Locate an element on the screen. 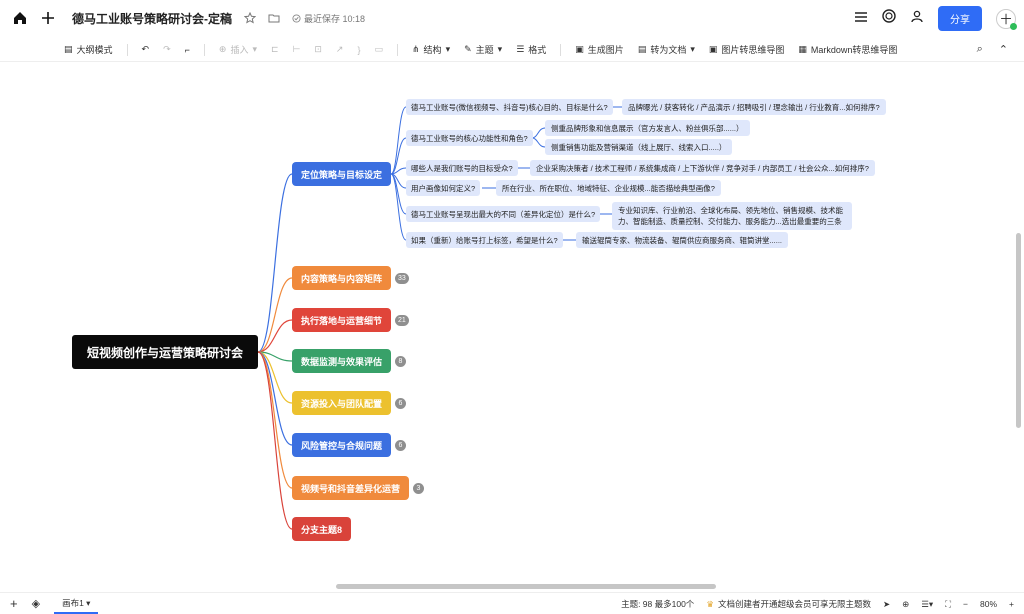 Image resolution: width=1024 pixels, height=614 pixels. list-view-icon: ☰▾ is located at coordinates (927, 604).